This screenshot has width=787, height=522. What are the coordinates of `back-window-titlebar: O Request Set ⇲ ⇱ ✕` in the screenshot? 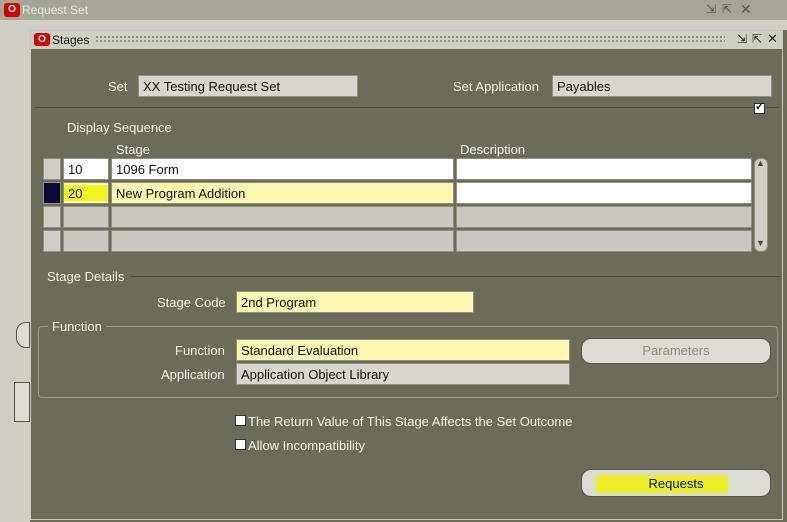 It's located at (393, 10).